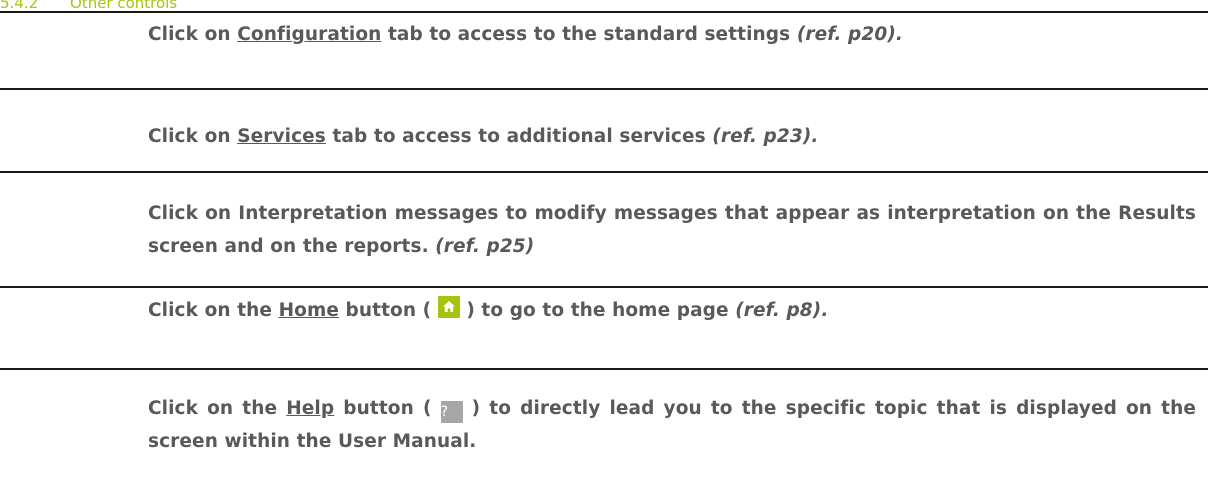  What do you see at coordinates (281, 136) in the screenshot?
I see `services-link: Services` at bounding box center [281, 136].